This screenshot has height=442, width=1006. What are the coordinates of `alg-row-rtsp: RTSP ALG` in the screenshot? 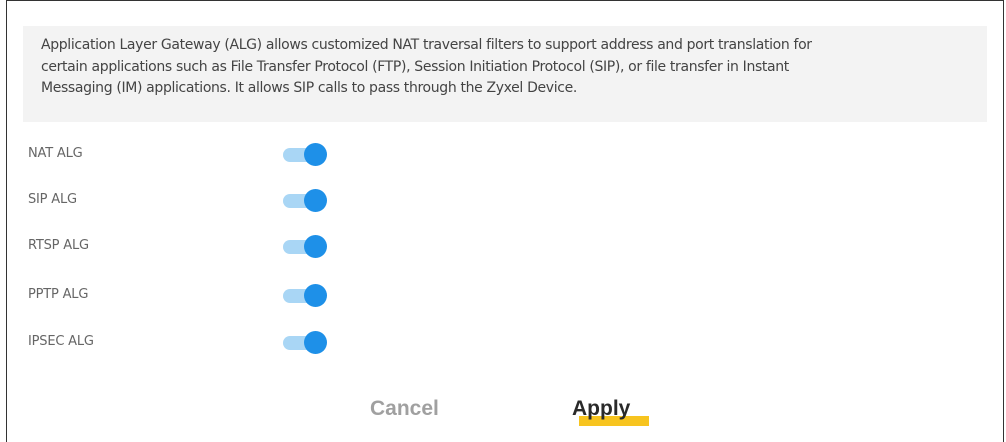 It's located at (228, 247).